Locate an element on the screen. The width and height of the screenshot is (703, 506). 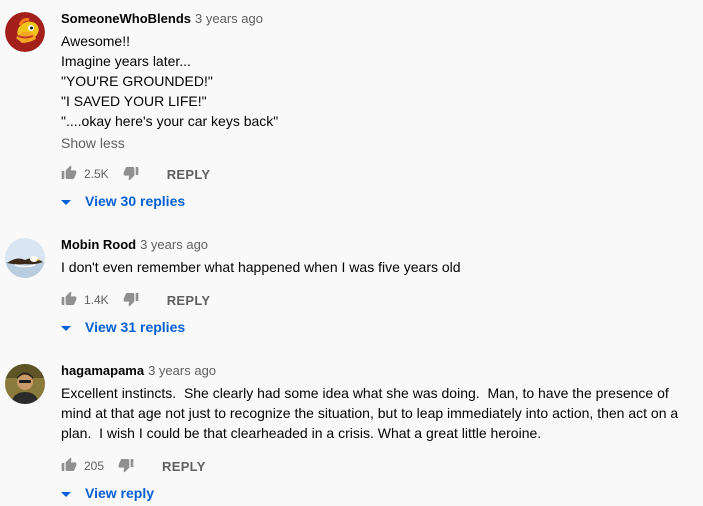
avatar-person-icon is located at coordinates (25, 384).